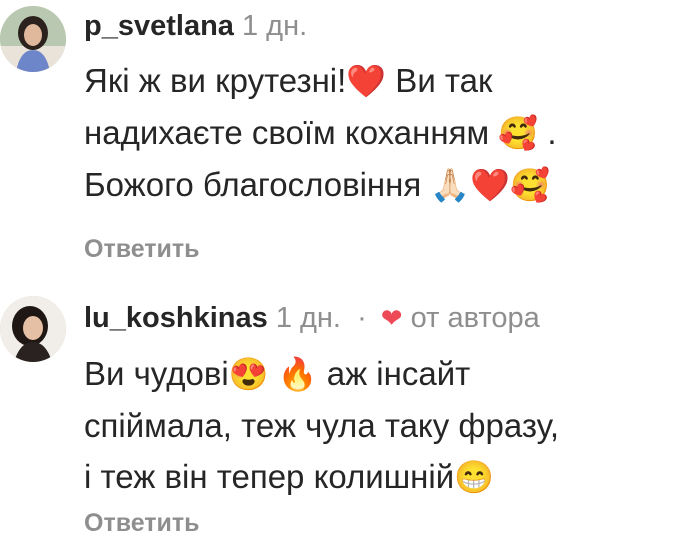 This screenshot has height=538, width=700. What do you see at coordinates (159, 26) in the screenshot?
I see `username: p_svetlana` at bounding box center [159, 26].